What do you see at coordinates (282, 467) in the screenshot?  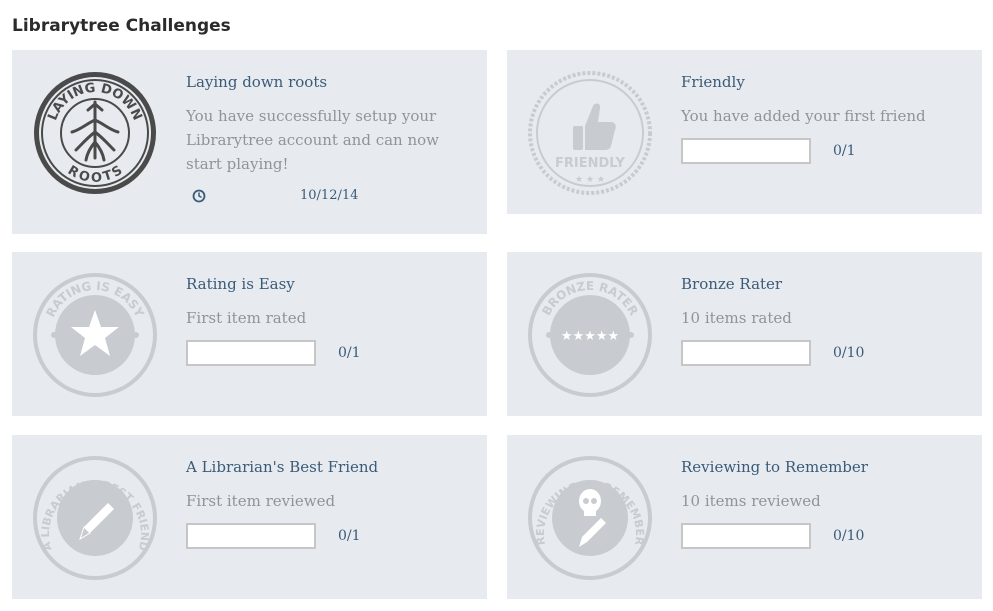 I see `challenge-title: A Librarian's Best Friend` at bounding box center [282, 467].